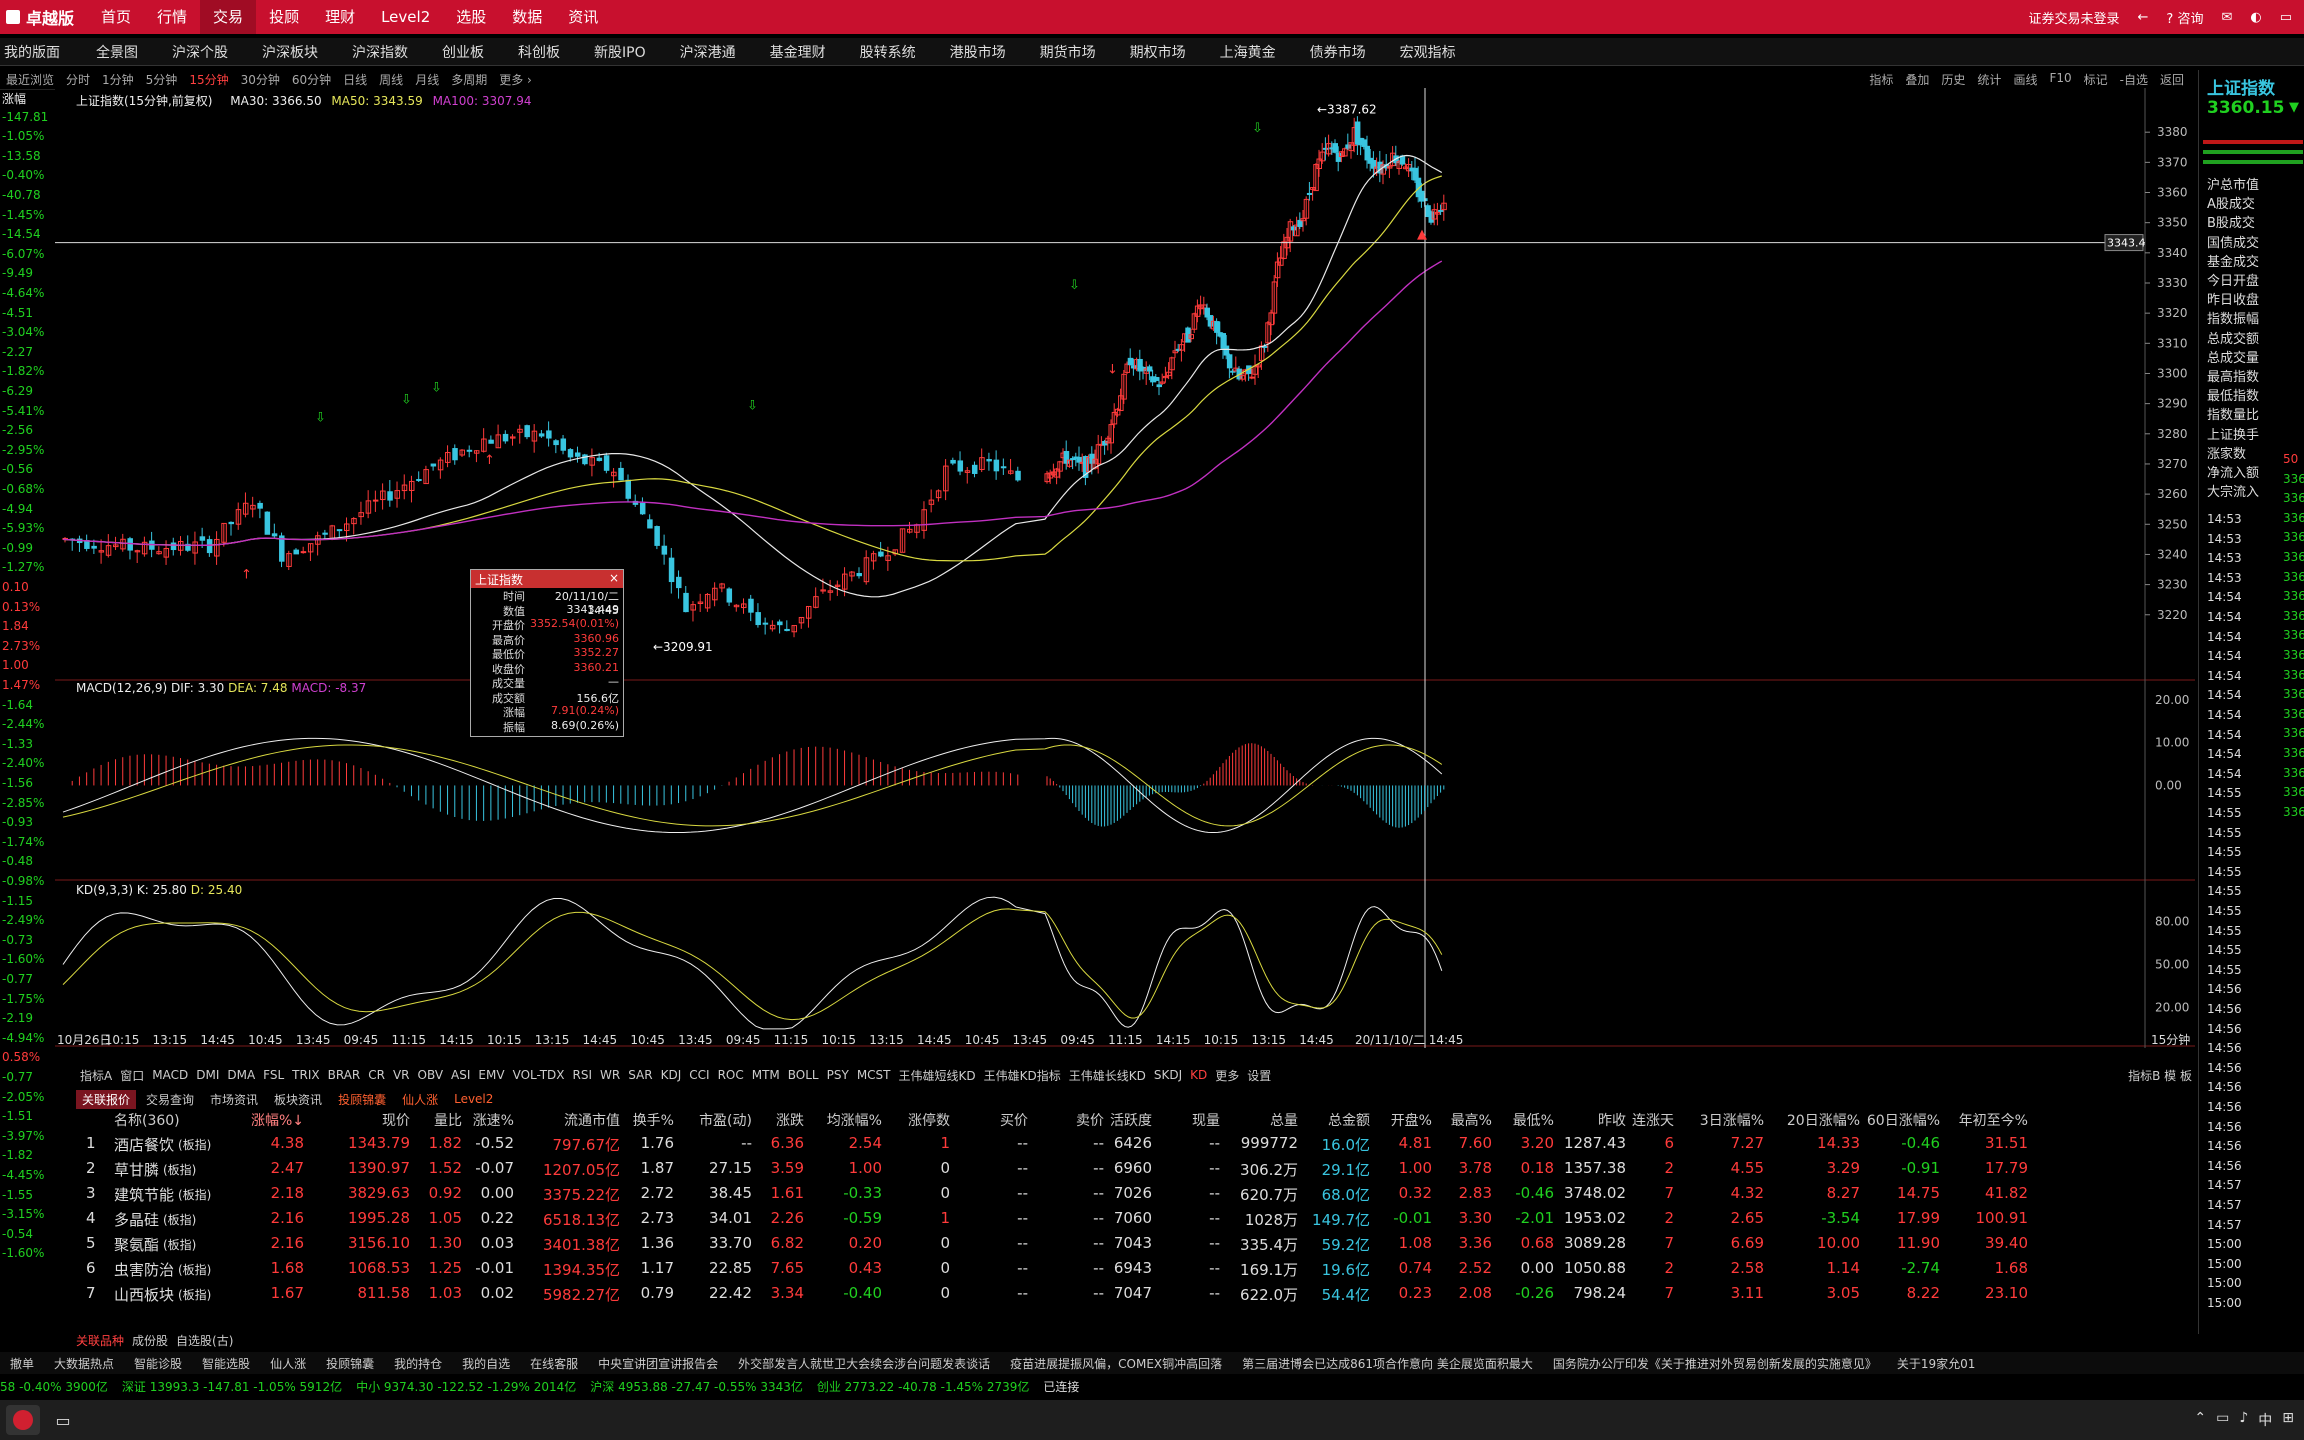  I want to click on list-value: -4.94, so click(17, 509).